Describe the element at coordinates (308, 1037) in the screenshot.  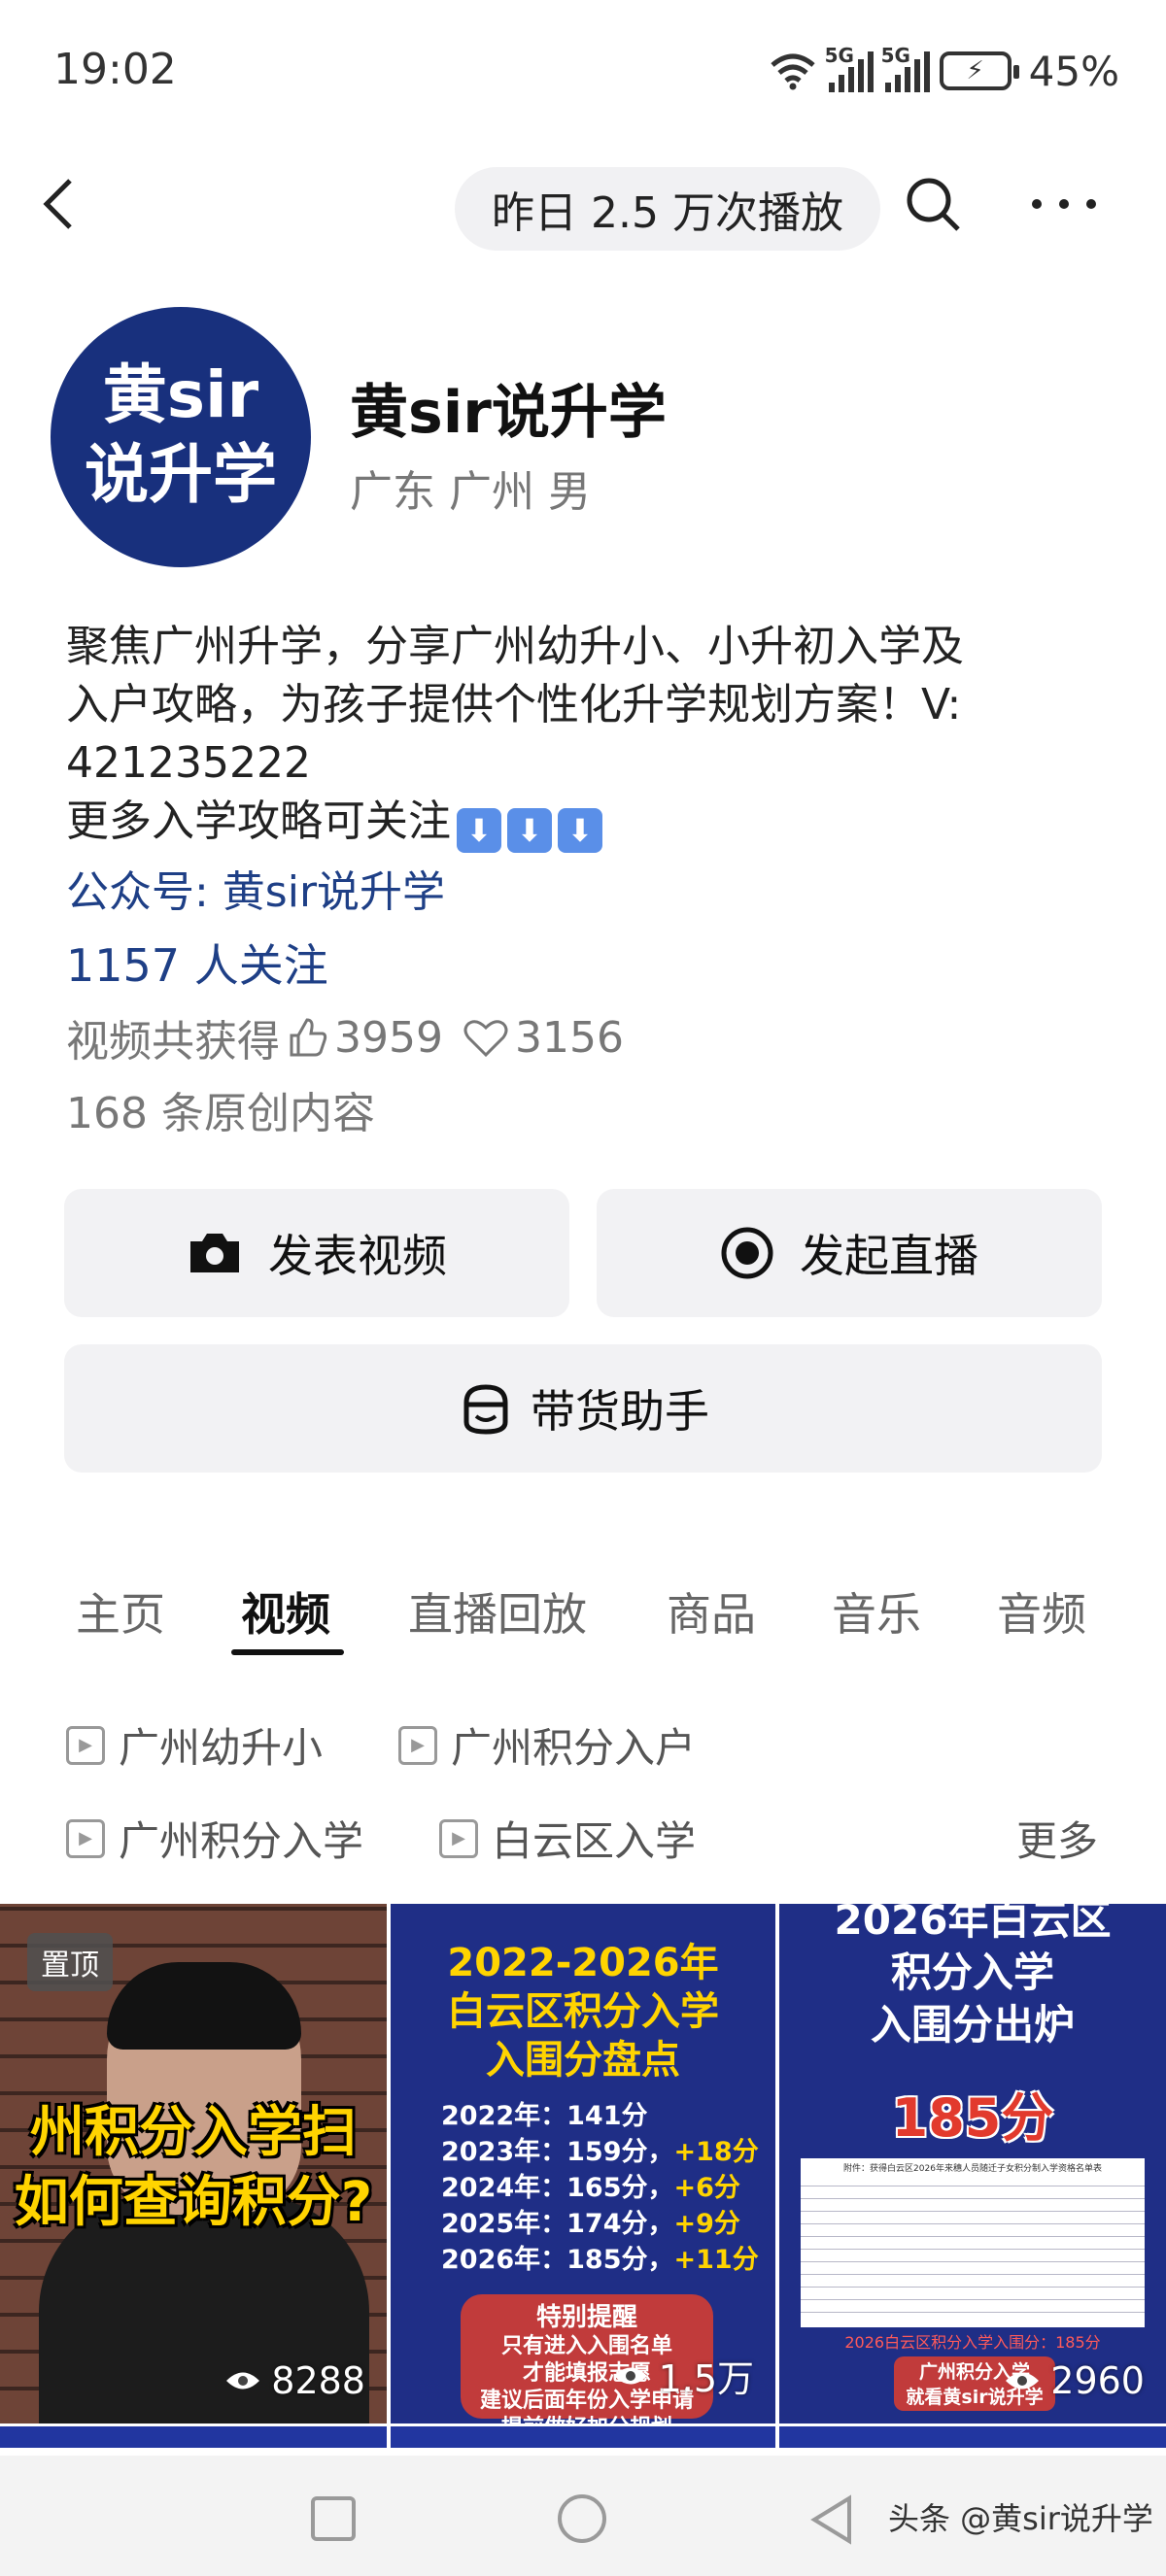
I see `thumbs-up-icon` at that location.